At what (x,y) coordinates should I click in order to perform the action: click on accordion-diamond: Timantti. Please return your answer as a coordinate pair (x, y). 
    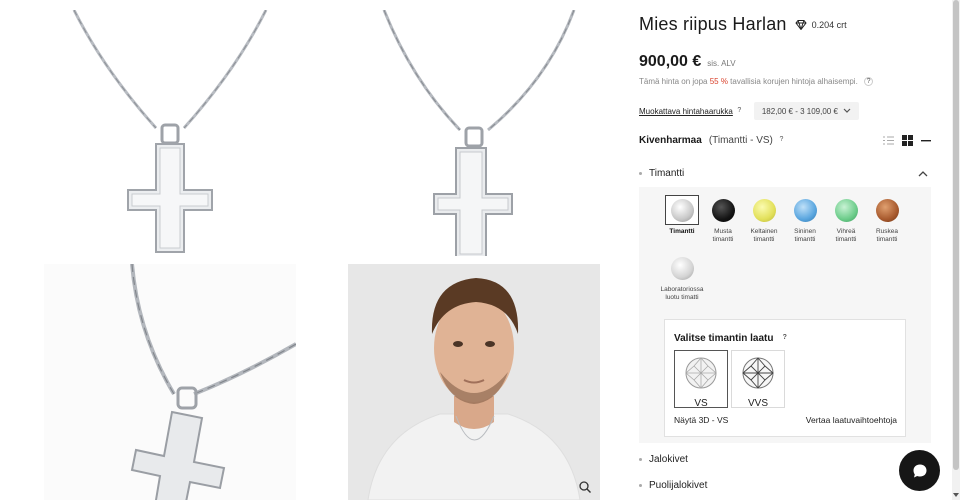
    Looking at the image, I should click on (785, 173).